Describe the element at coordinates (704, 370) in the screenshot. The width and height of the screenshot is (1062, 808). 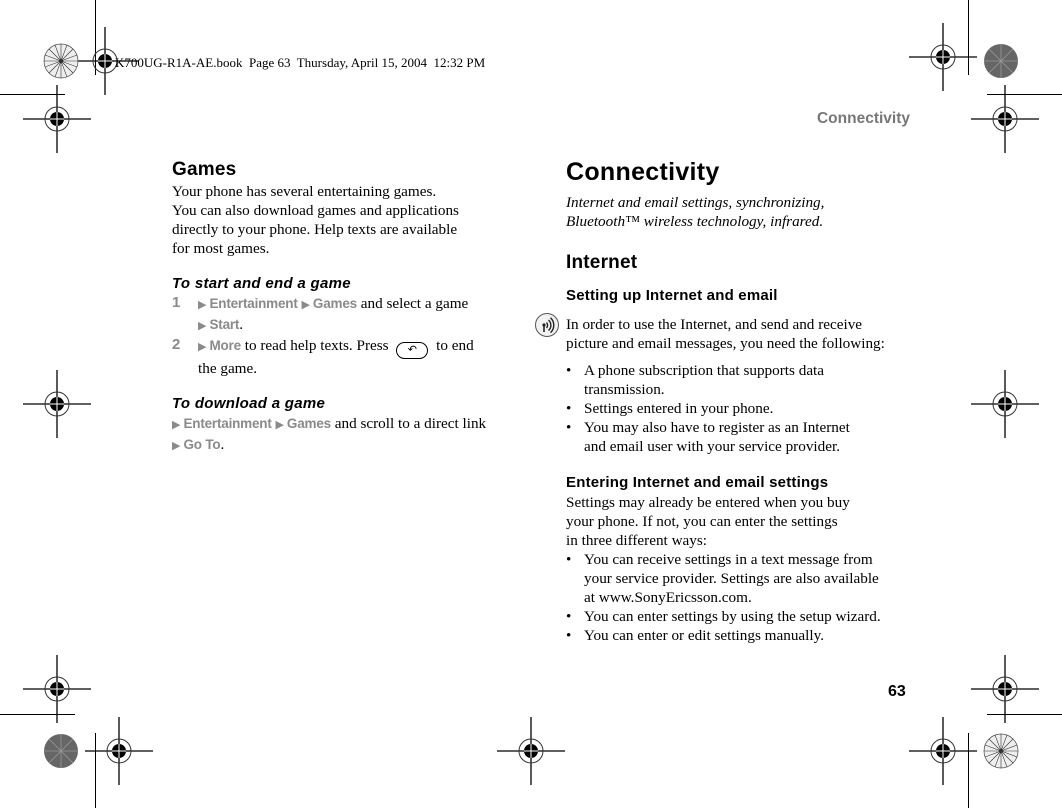
I see `text-line: A phone subscription that supports data` at that location.